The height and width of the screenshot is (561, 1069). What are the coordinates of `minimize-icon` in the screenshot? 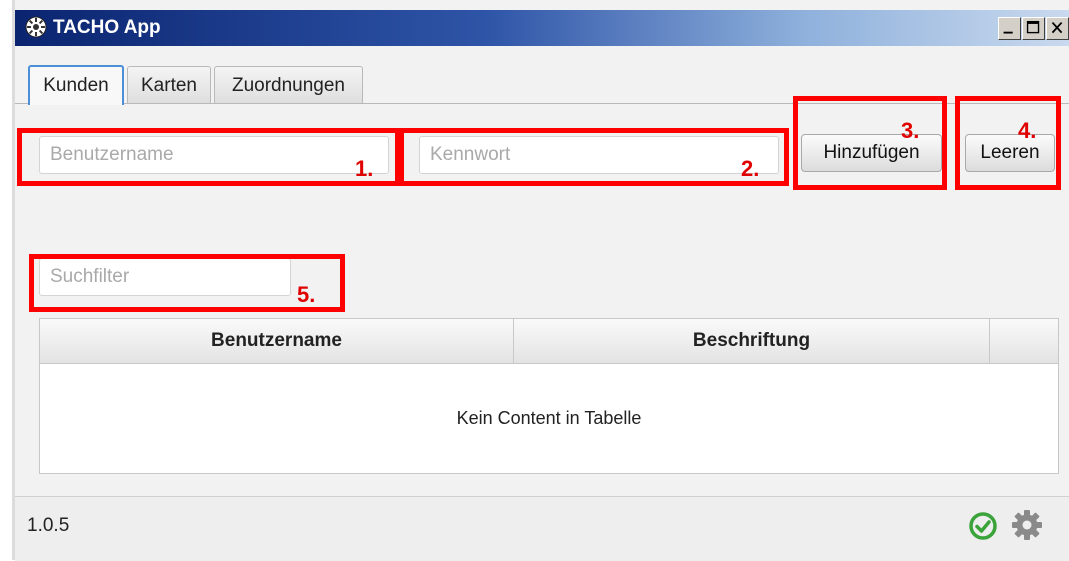 It's located at (1008, 32).